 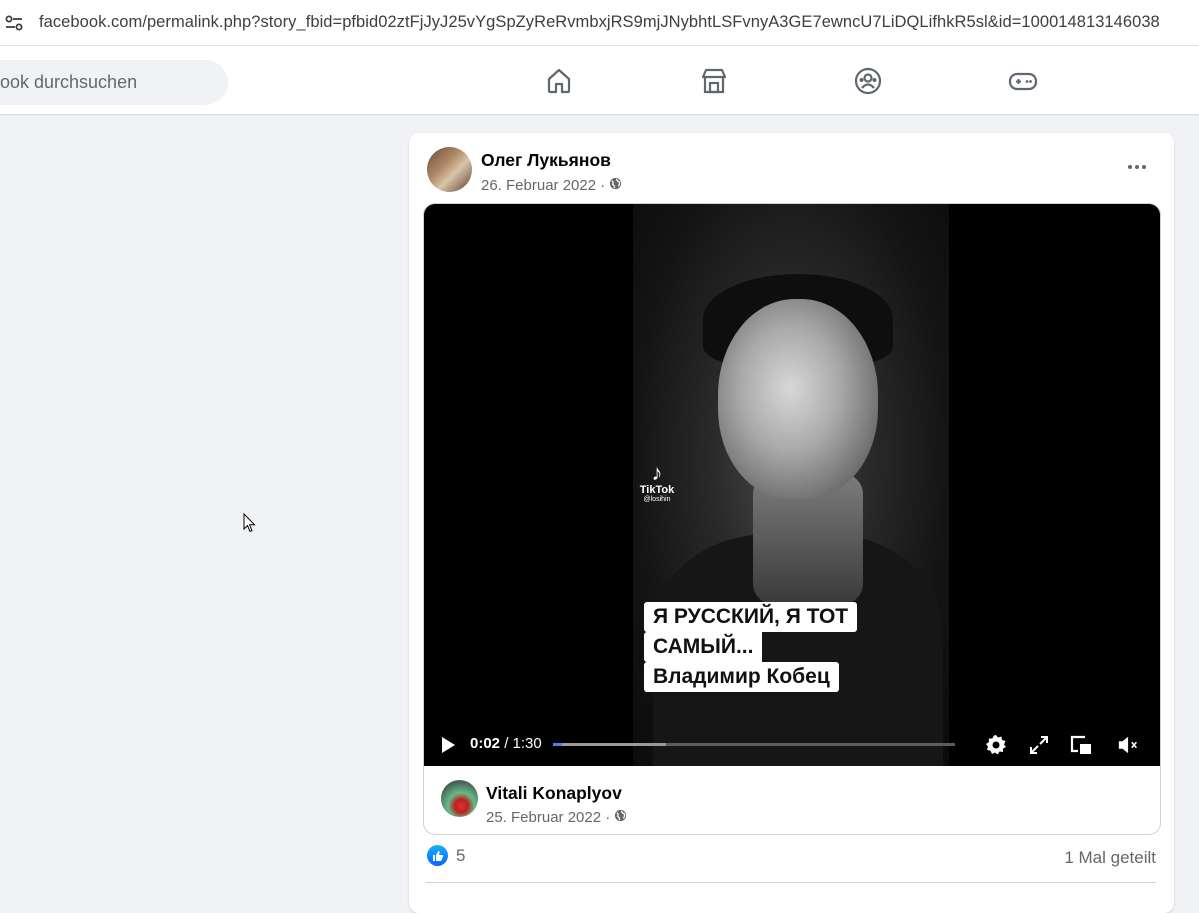 What do you see at coordinates (554, 793) in the screenshot?
I see `shared-author-name: Vitali Konaplyov` at bounding box center [554, 793].